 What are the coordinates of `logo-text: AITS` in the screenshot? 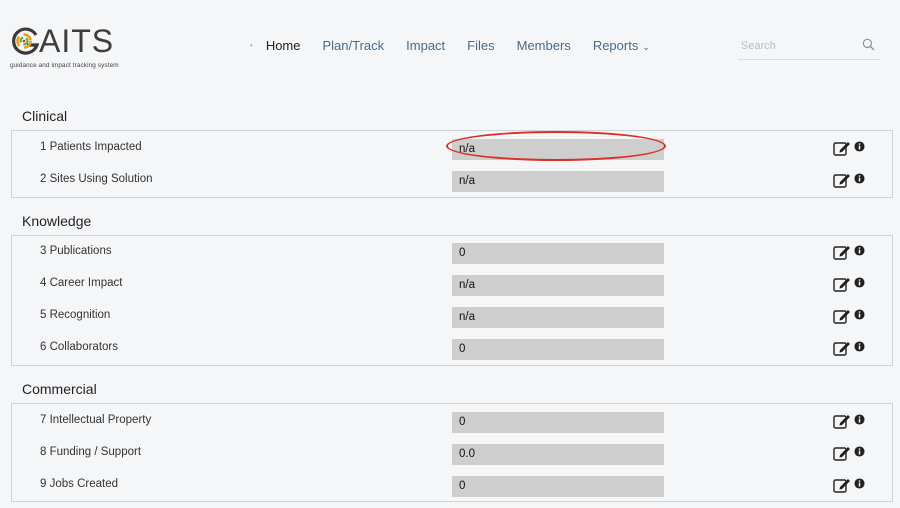 It's located at (77, 41).